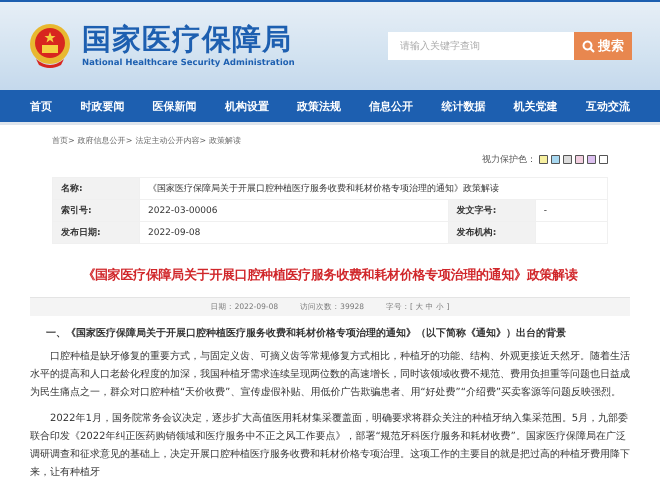 This screenshot has width=660, height=502. I want to click on body-paragraph: 口腔种植是缺牙修复的重要方式，与固定义齿、可摘义齿等常规修复方式相比，种植牙的功能、结构、外观更接近天然牙。随着生活水平的提高和人口老龄化程度的加深，我国种植牙需求连续呈现两位数的高速增长，同时该领域收费不规范、费用负担重等问题也日益成为民生痛点之一，群众对口腔种植“天价收费”、宣传虚假补贴、用低价广告欺骗患者、用“好处费”“介绍费”买卖客源等问题反映强烈。, so click(330, 375).